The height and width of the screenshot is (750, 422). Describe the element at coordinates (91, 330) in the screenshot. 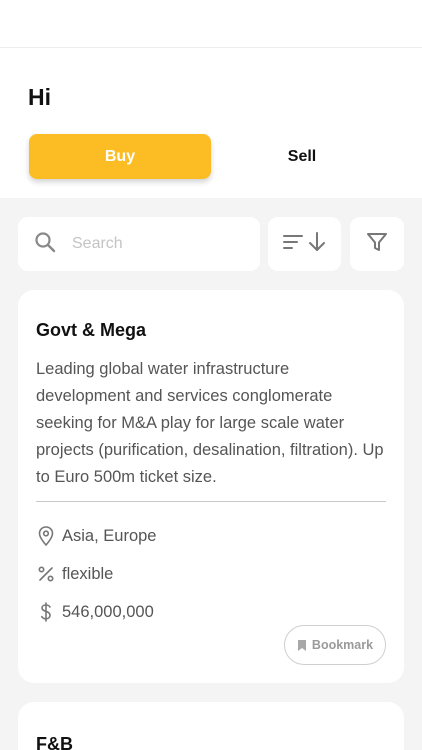

I see `listing-title: Govt & Mega` at that location.